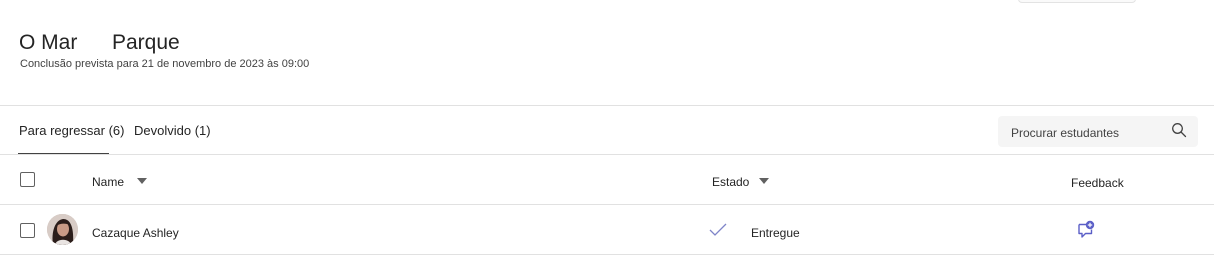 The width and height of the screenshot is (1214, 259). Describe the element at coordinates (146, 42) in the screenshot. I see `assignment-subtitle: Parque` at that location.